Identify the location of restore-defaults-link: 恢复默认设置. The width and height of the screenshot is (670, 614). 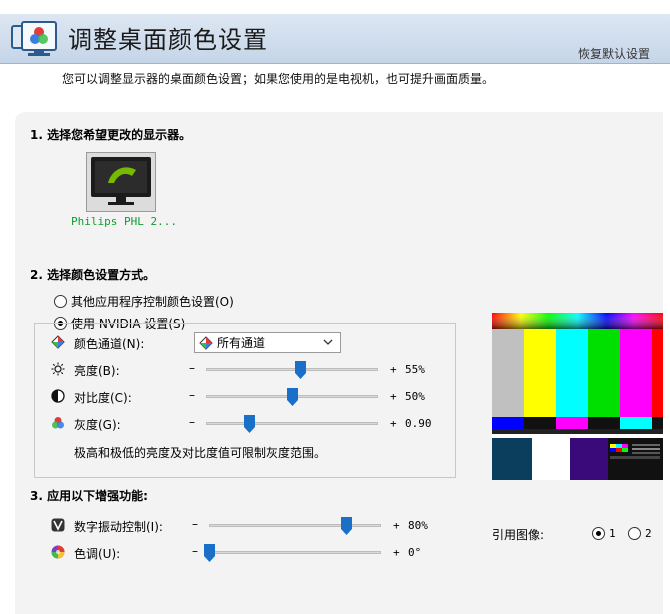
(614, 53).